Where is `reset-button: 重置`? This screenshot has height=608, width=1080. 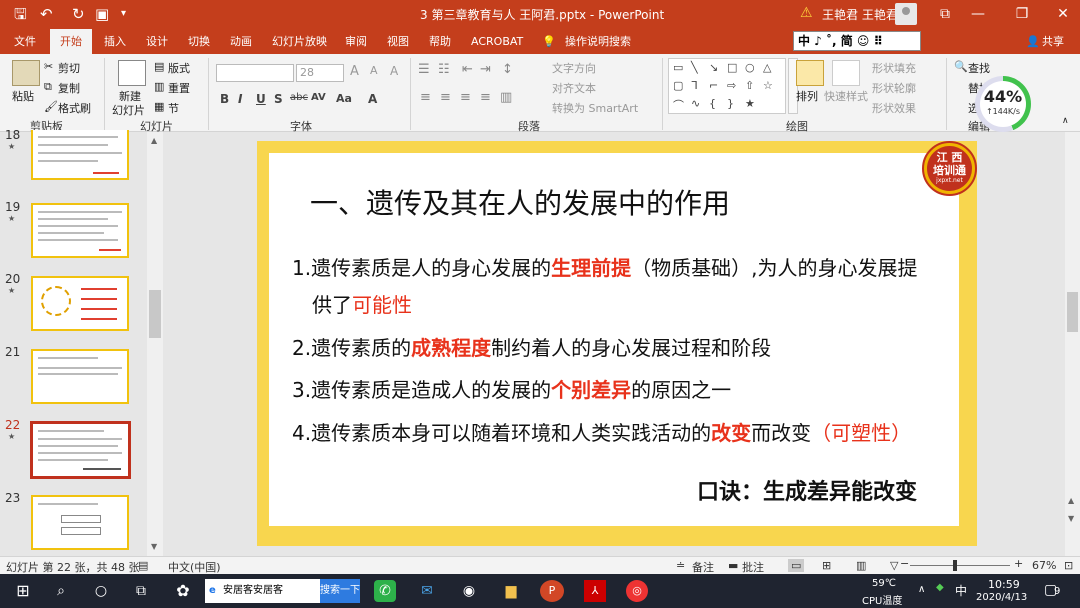
reset-button: 重置 is located at coordinates (179, 88).